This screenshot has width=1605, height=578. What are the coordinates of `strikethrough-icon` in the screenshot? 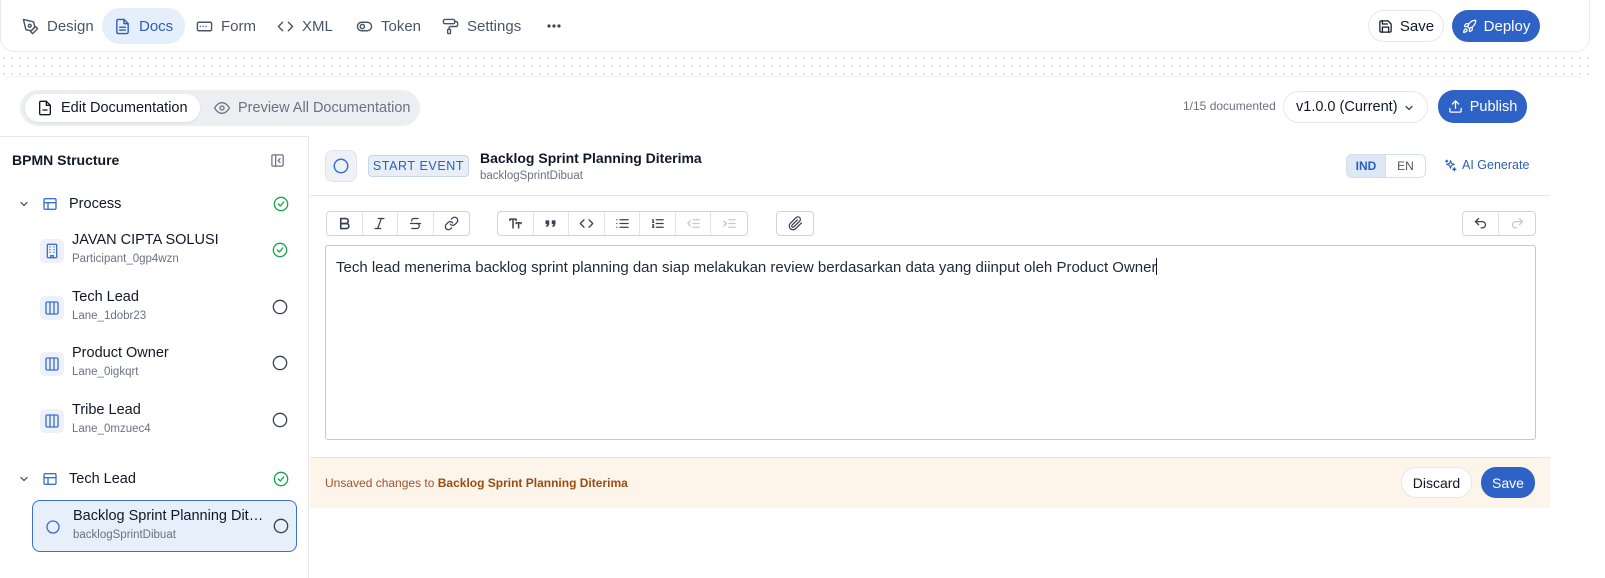 It's located at (415, 223).